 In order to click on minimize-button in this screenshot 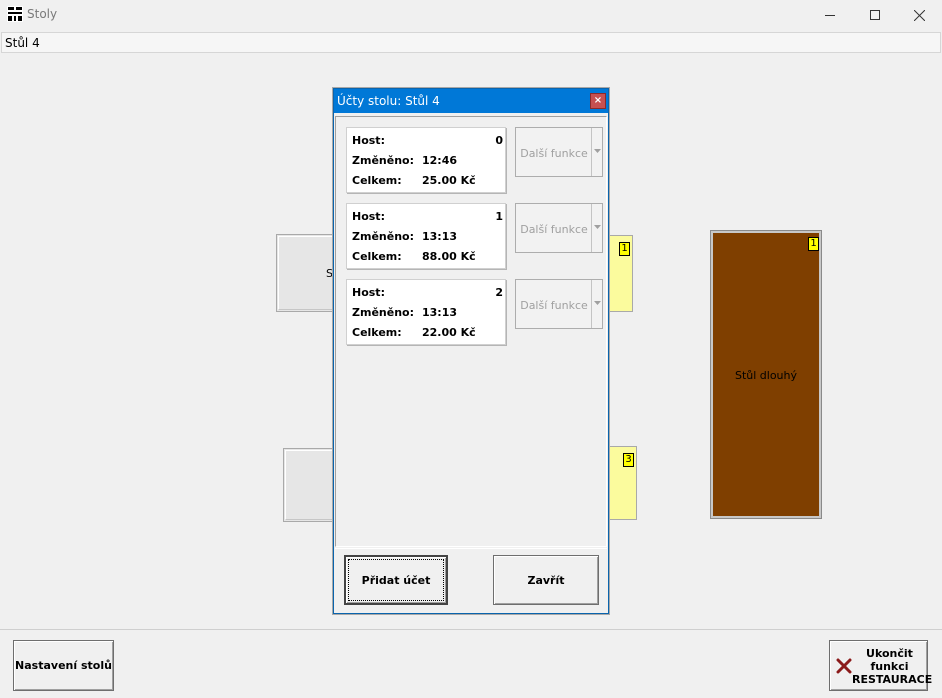, I will do `click(830, 15)`.